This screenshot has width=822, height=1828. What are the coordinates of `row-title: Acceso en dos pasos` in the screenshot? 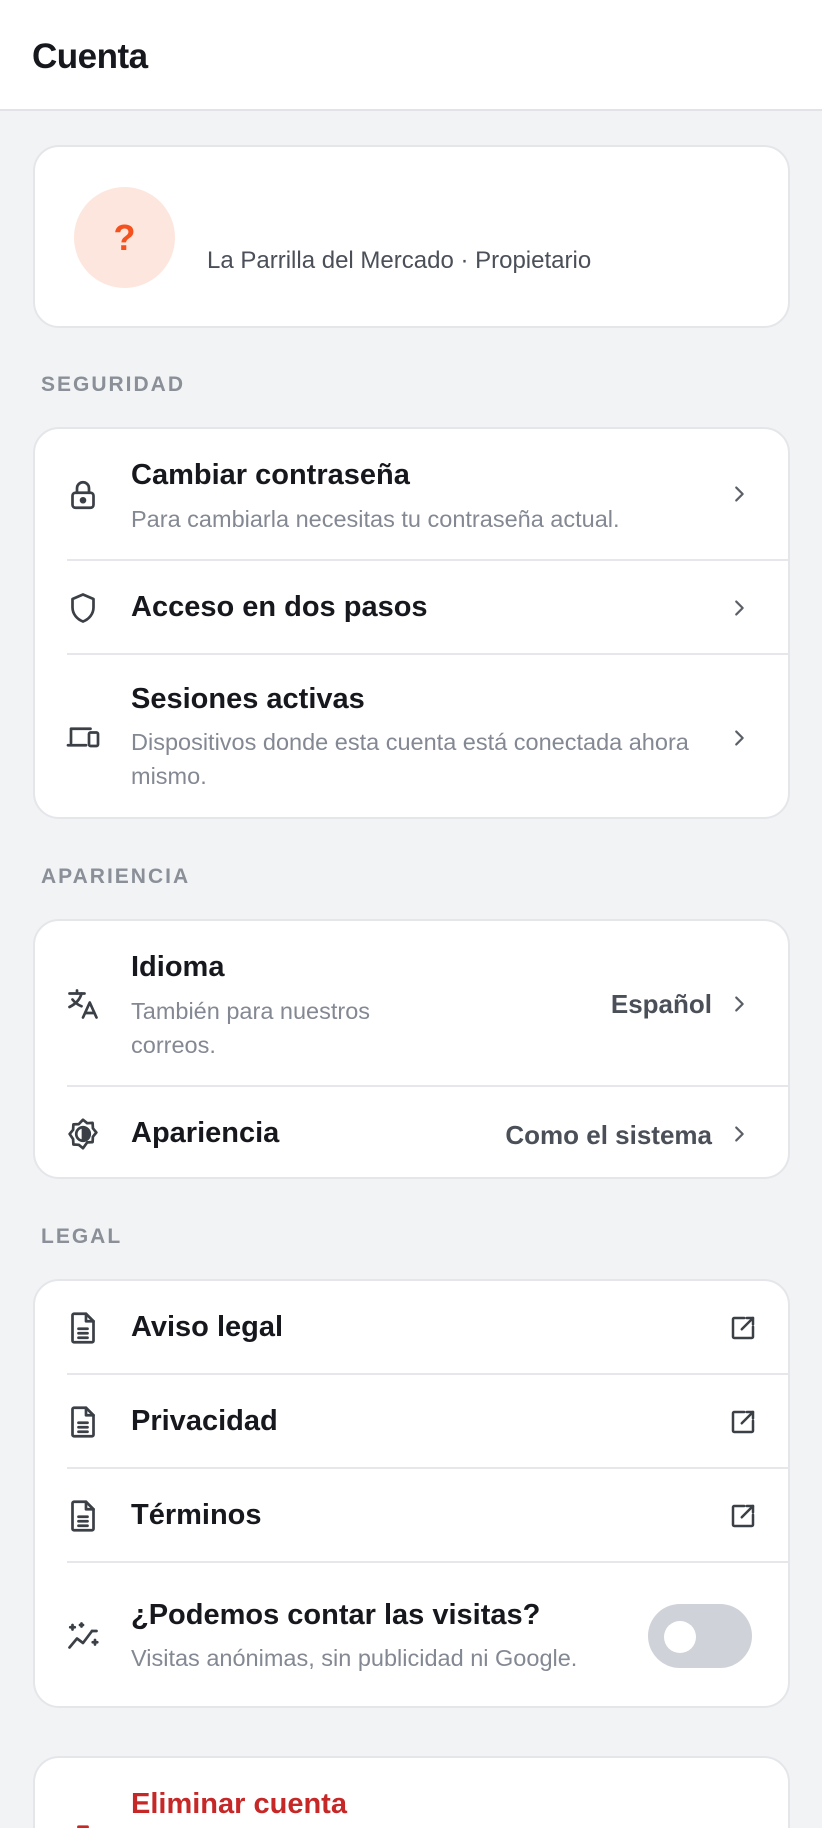 It's located at (279, 607).